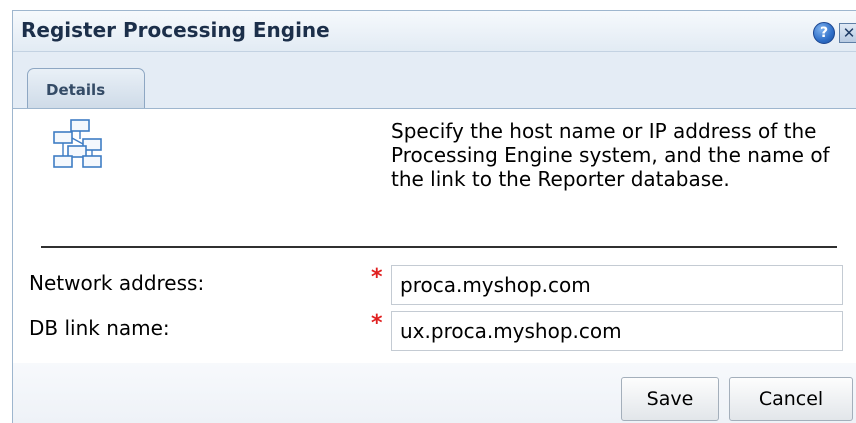  What do you see at coordinates (617, 331) in the screenshot?
I see `db-link-name-input` at bounding box center [617, 331].